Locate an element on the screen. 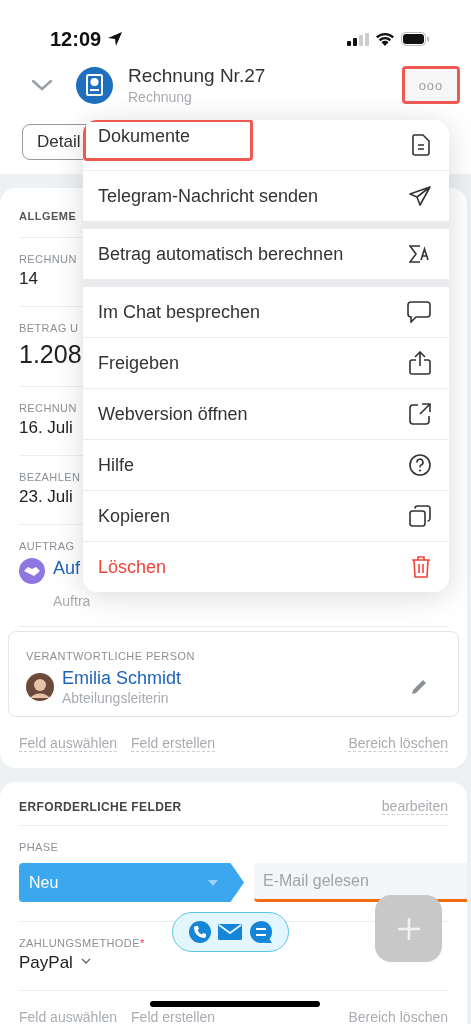 This screenshot has width=471, height=1024. field-value: 16. Juli is located at coordinates (46, 428).